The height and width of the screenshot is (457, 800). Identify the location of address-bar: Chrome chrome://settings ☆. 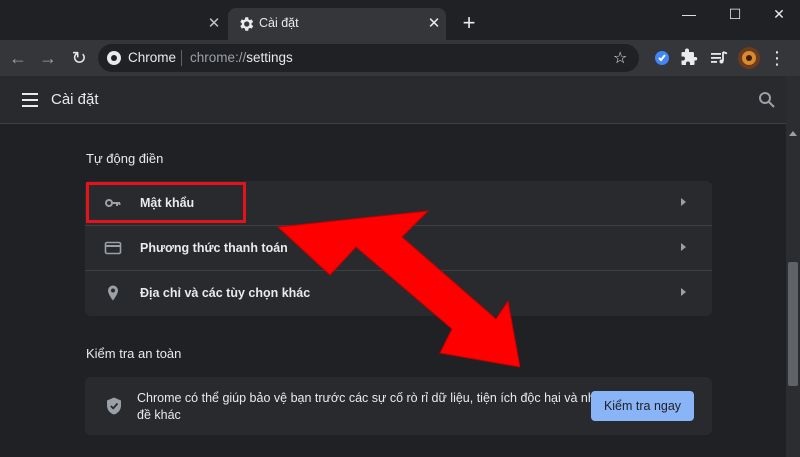
(368, 58).